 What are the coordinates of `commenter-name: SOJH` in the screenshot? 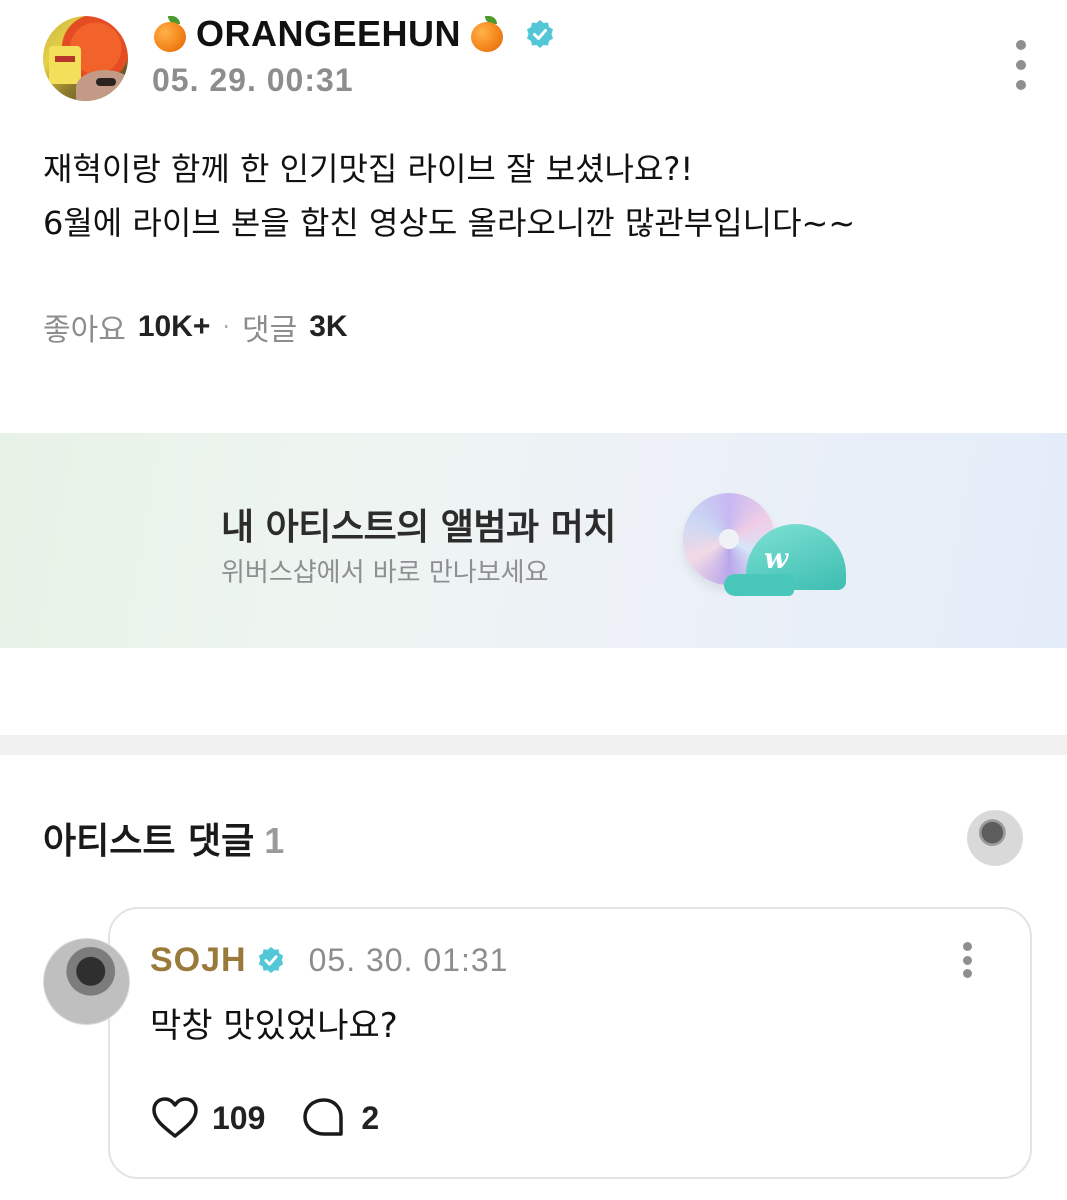 It's located at (198, 960).